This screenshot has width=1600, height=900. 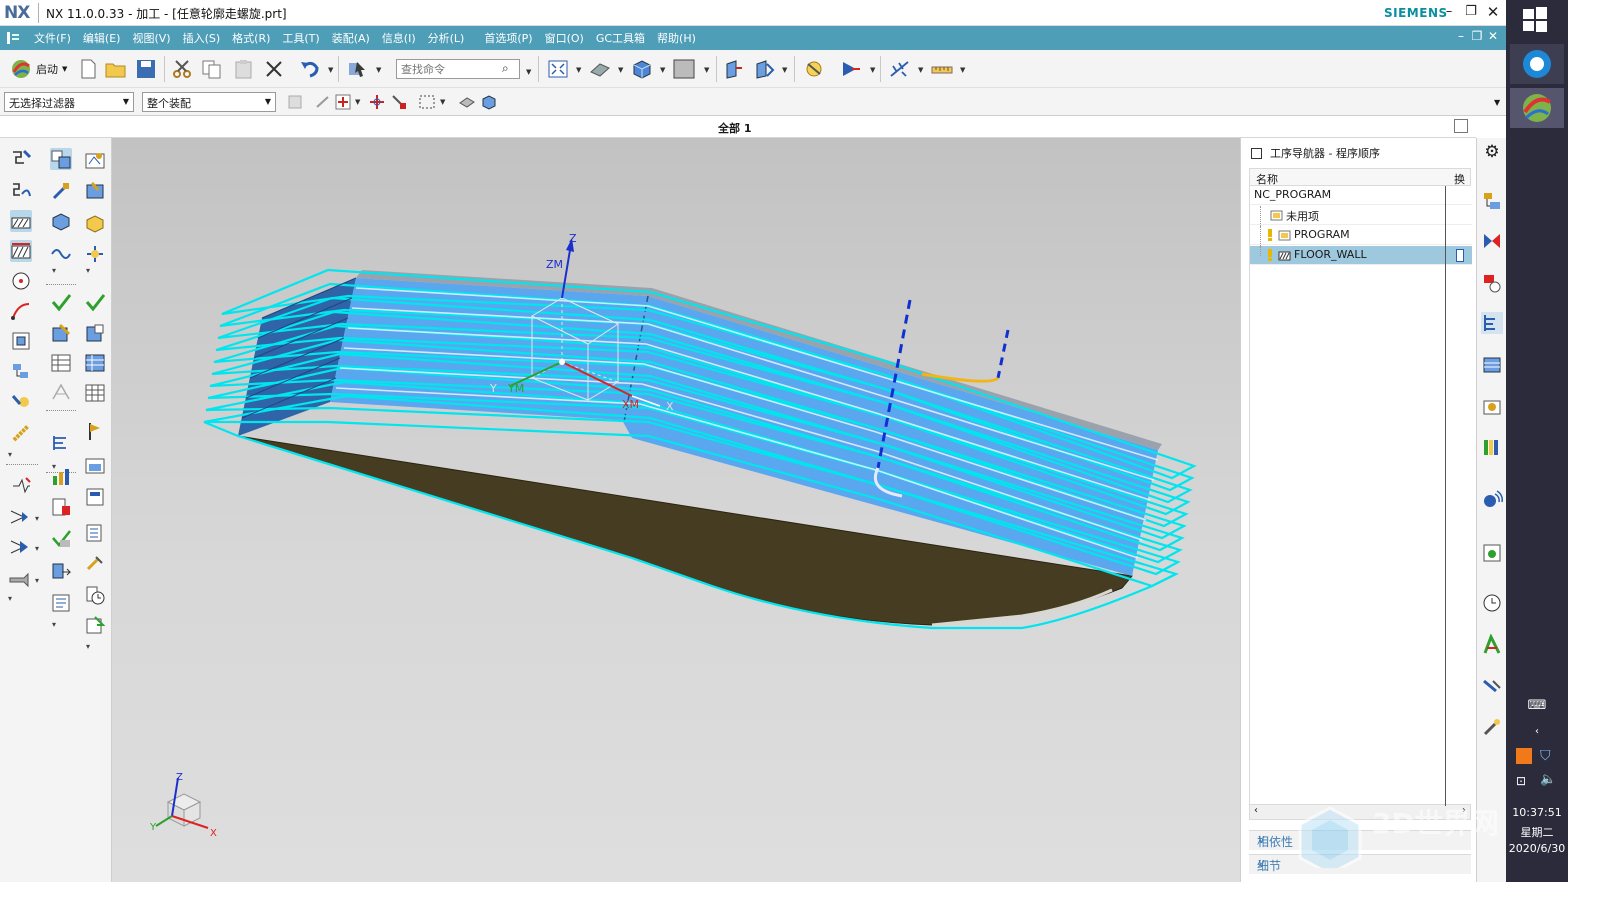 What do you see at coordinates (88, 270) in the screenshot?
I see `more-views-icon: ▾` at bounding box center [88, 270].